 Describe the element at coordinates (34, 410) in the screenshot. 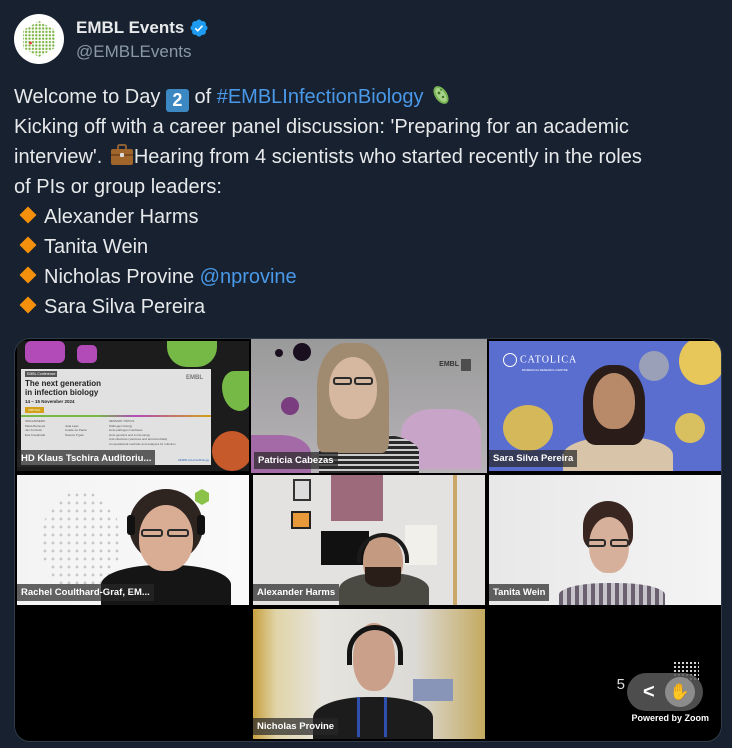

I see `slide-badge: VIRTUAL` at that location.